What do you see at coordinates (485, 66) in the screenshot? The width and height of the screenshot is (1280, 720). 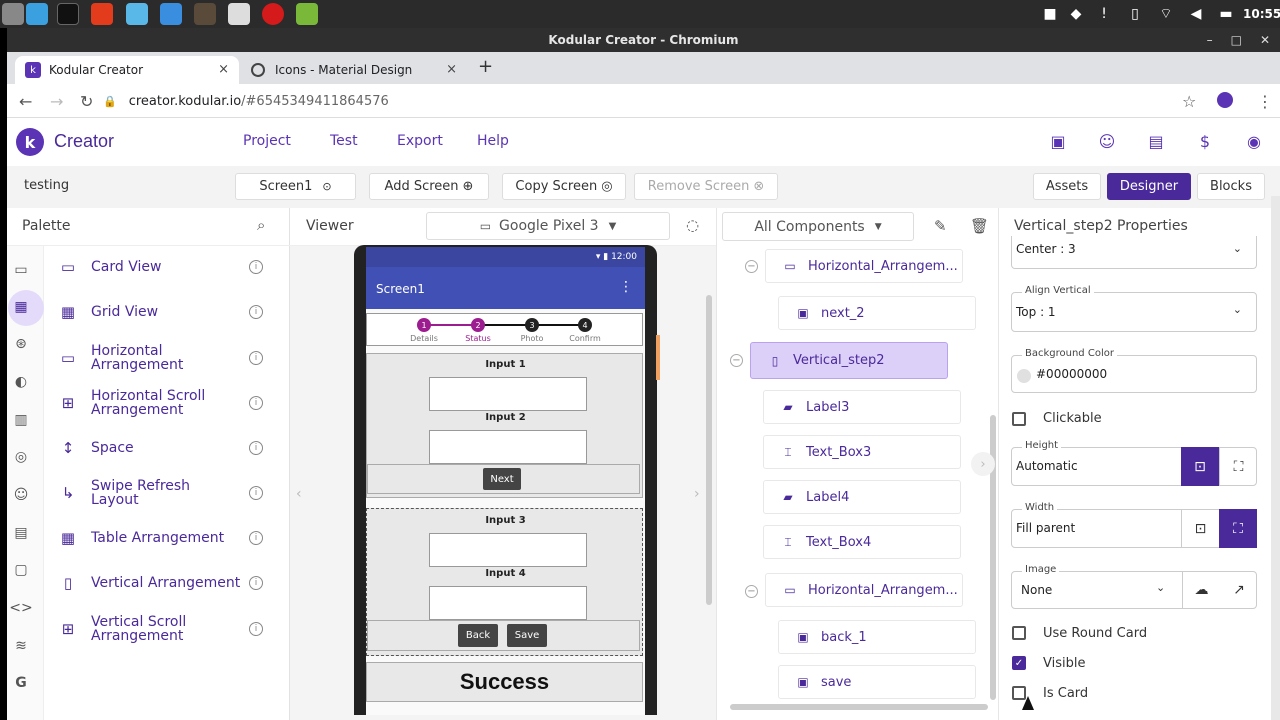 I see `new-tab-button: +` at bounding box center [485, 66].